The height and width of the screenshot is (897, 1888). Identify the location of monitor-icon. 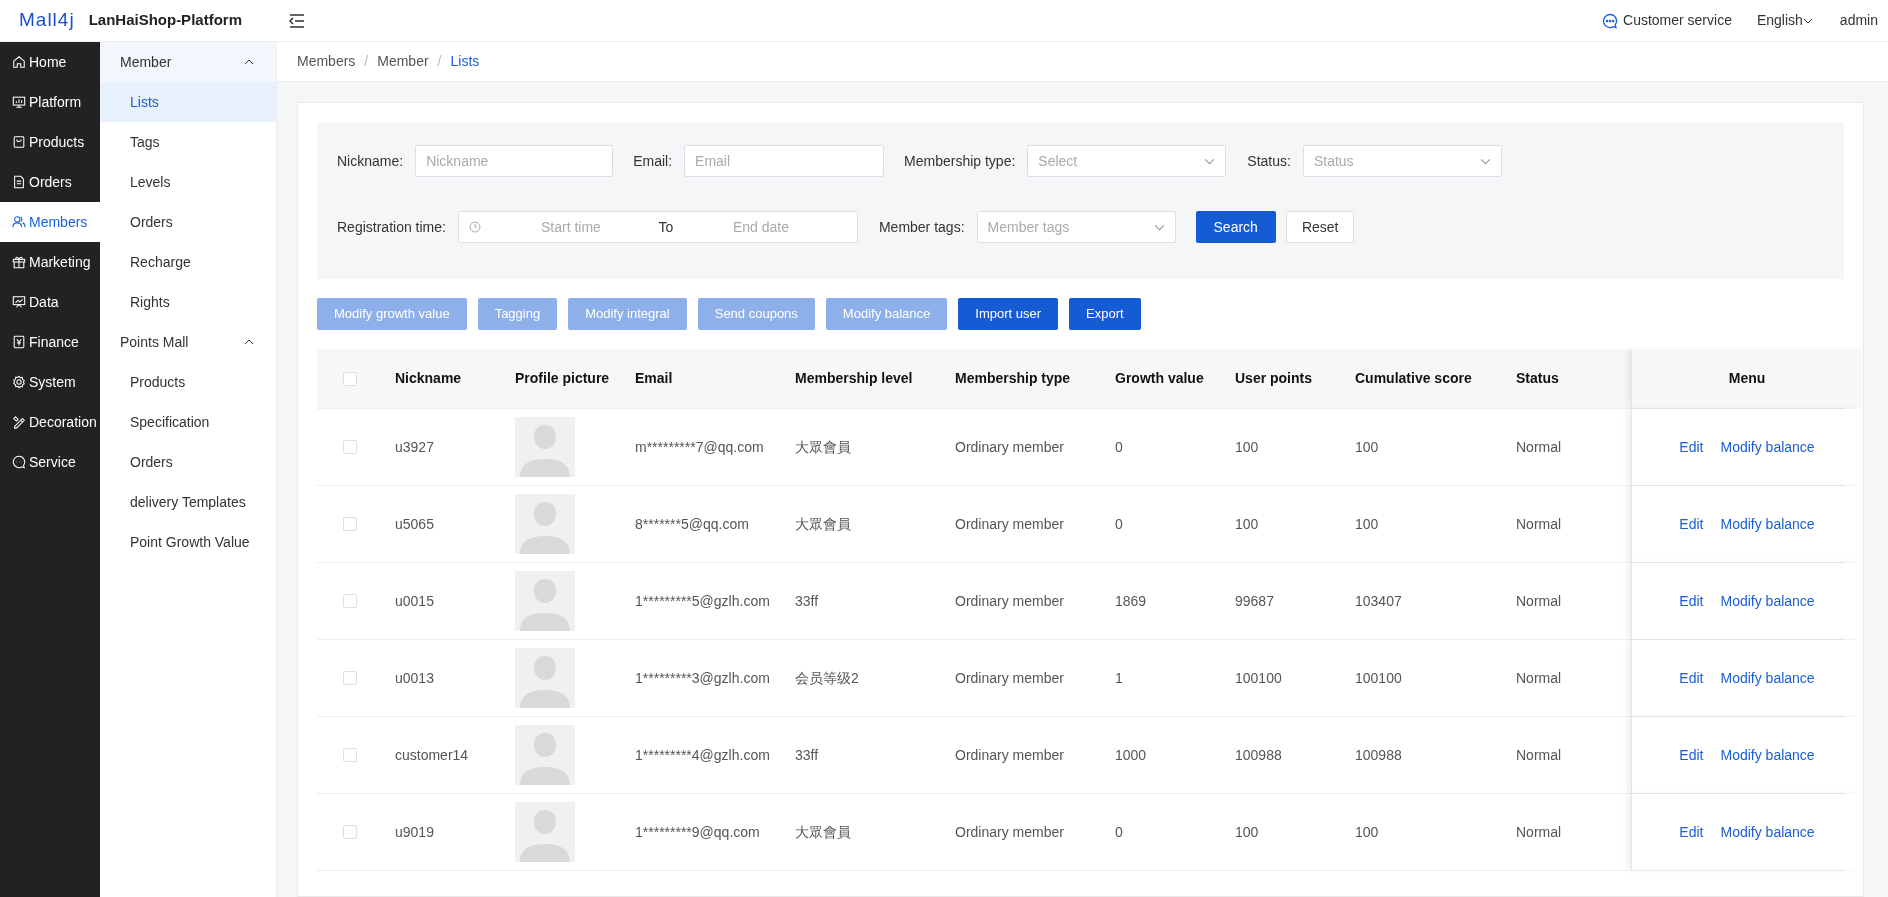
(19, 102).